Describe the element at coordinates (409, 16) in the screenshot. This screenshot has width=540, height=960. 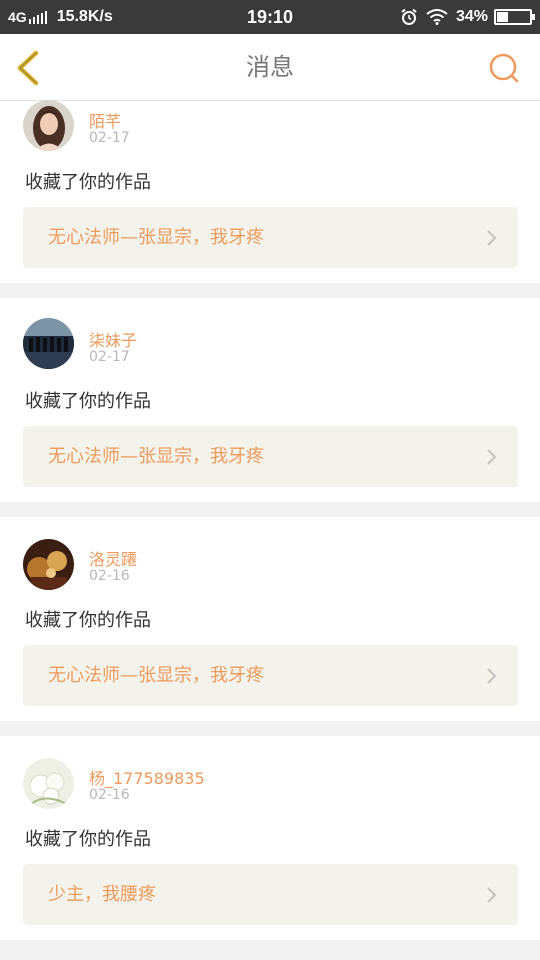
I see `alarm-icon` at that location.